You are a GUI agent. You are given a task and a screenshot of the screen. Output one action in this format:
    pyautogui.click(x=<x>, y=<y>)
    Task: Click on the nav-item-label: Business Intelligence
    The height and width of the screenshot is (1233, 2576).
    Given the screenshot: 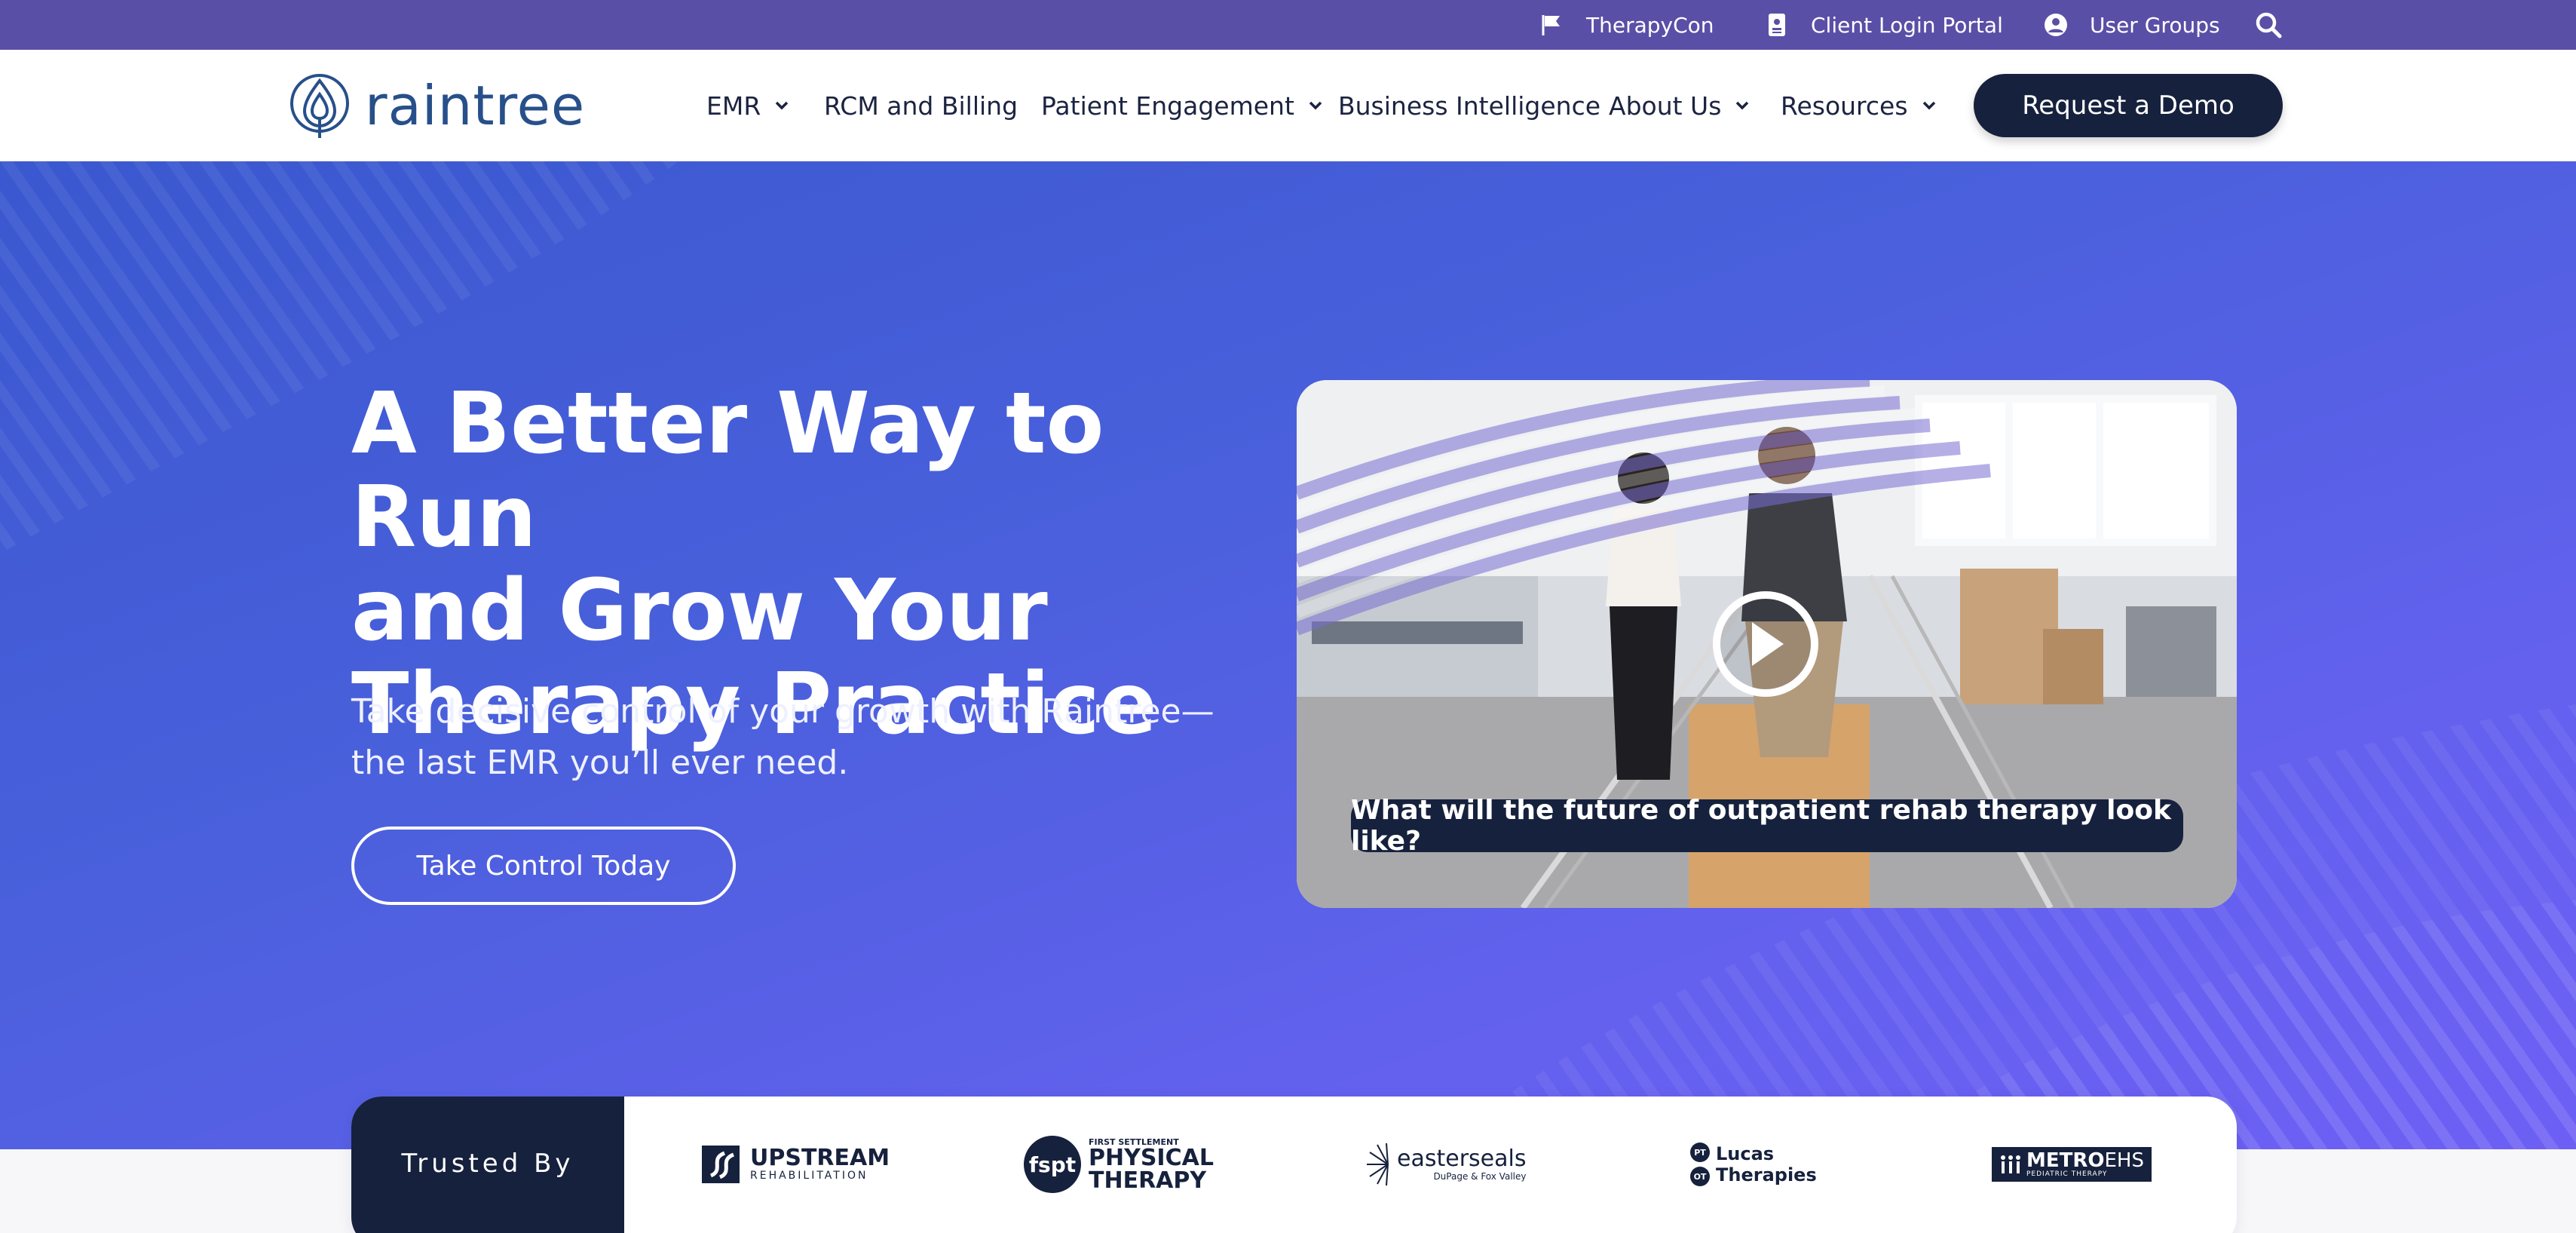 What is the action you would take?
    pyautogui.click(x=1469, y=106)
    